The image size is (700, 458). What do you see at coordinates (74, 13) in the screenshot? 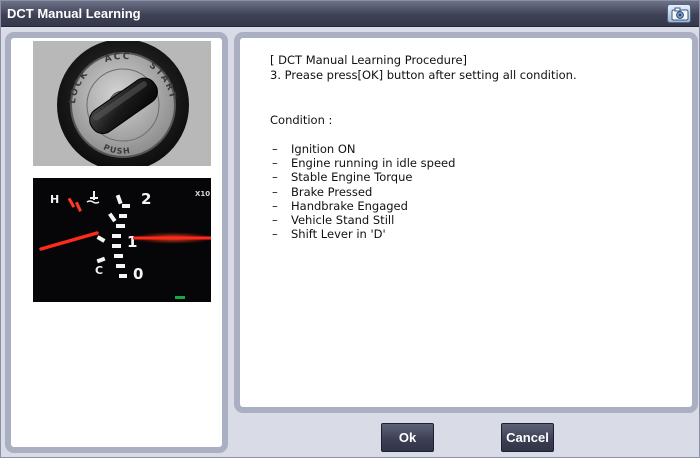
I see `window-title: DCT Manual Learning` at bounding box center [74, 13].